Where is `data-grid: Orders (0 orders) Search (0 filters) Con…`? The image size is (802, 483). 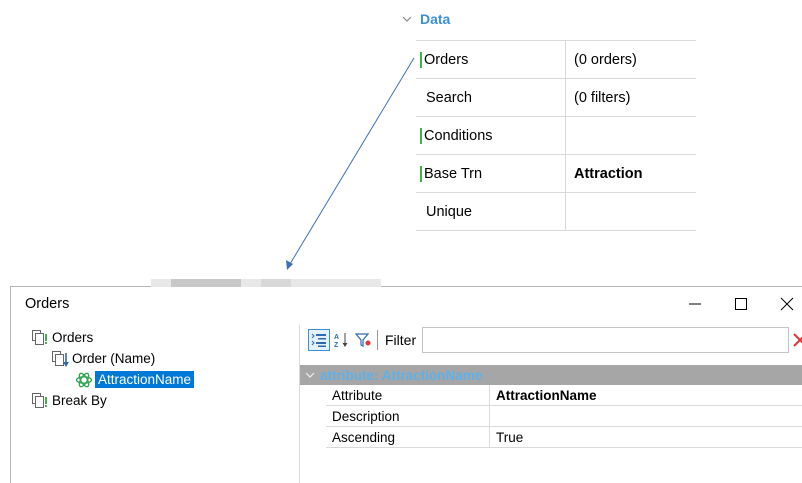 data-grid: Orders (0 orders) Search (0 filters) Con… is located at coordinates (556, 135).